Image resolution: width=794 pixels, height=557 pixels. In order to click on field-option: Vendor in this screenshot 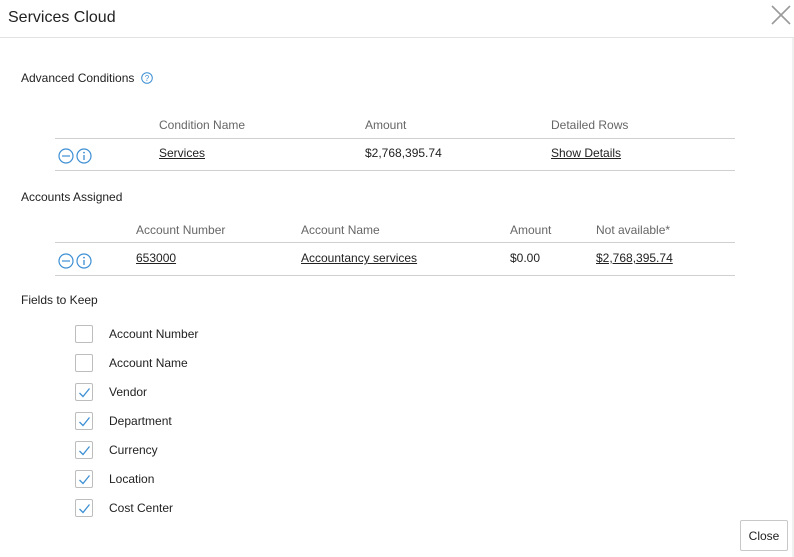, I will do `click(111, 392)`.